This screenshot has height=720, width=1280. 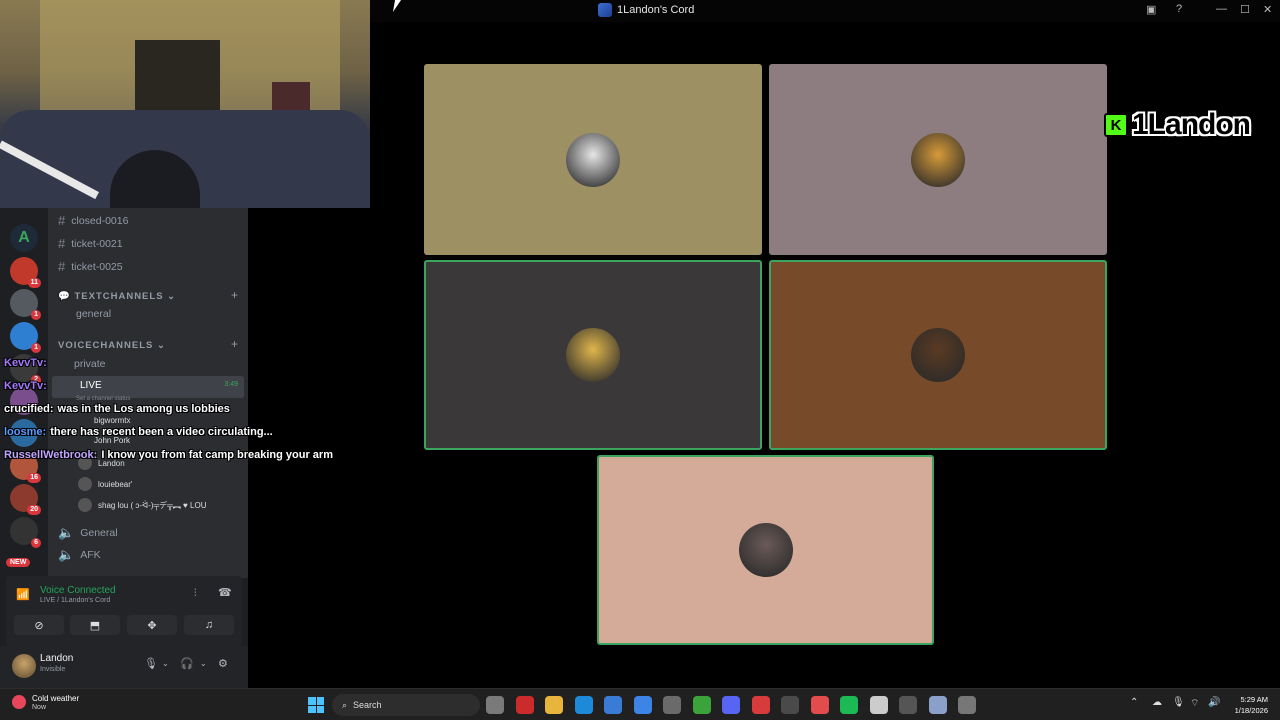 What do you see at coordinates (187, 663) in the screenshot?
I see `headphones-icon: 🎧` at bounding box center [187, 663].